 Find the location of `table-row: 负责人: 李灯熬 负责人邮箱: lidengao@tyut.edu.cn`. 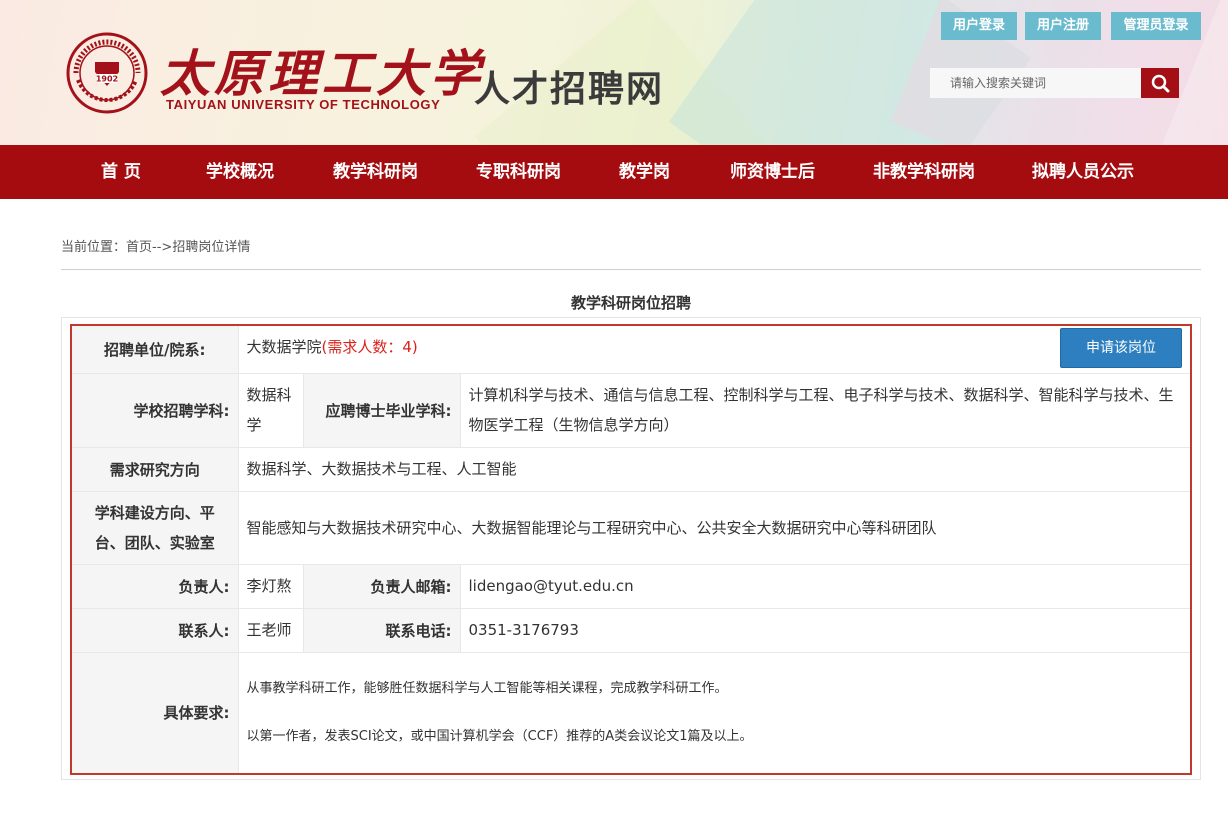

table-row: 负责人: 李灯熬 负责人邮箱: lidengao@tyut.edu.cn is located at coordinates (631, 586).